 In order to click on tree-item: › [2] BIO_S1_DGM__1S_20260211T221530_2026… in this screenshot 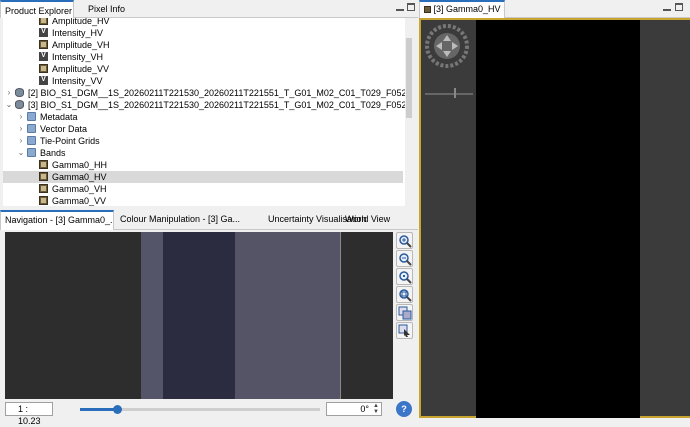, I will do `click(208, 93)`.